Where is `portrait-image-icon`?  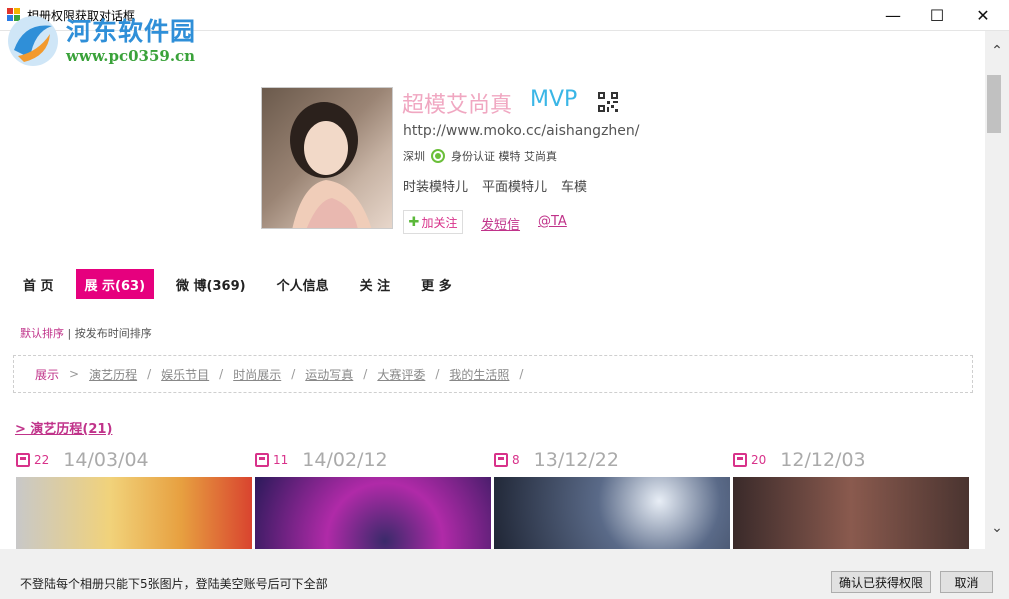
portrait-image-icon is located at coordinates (331, 165).